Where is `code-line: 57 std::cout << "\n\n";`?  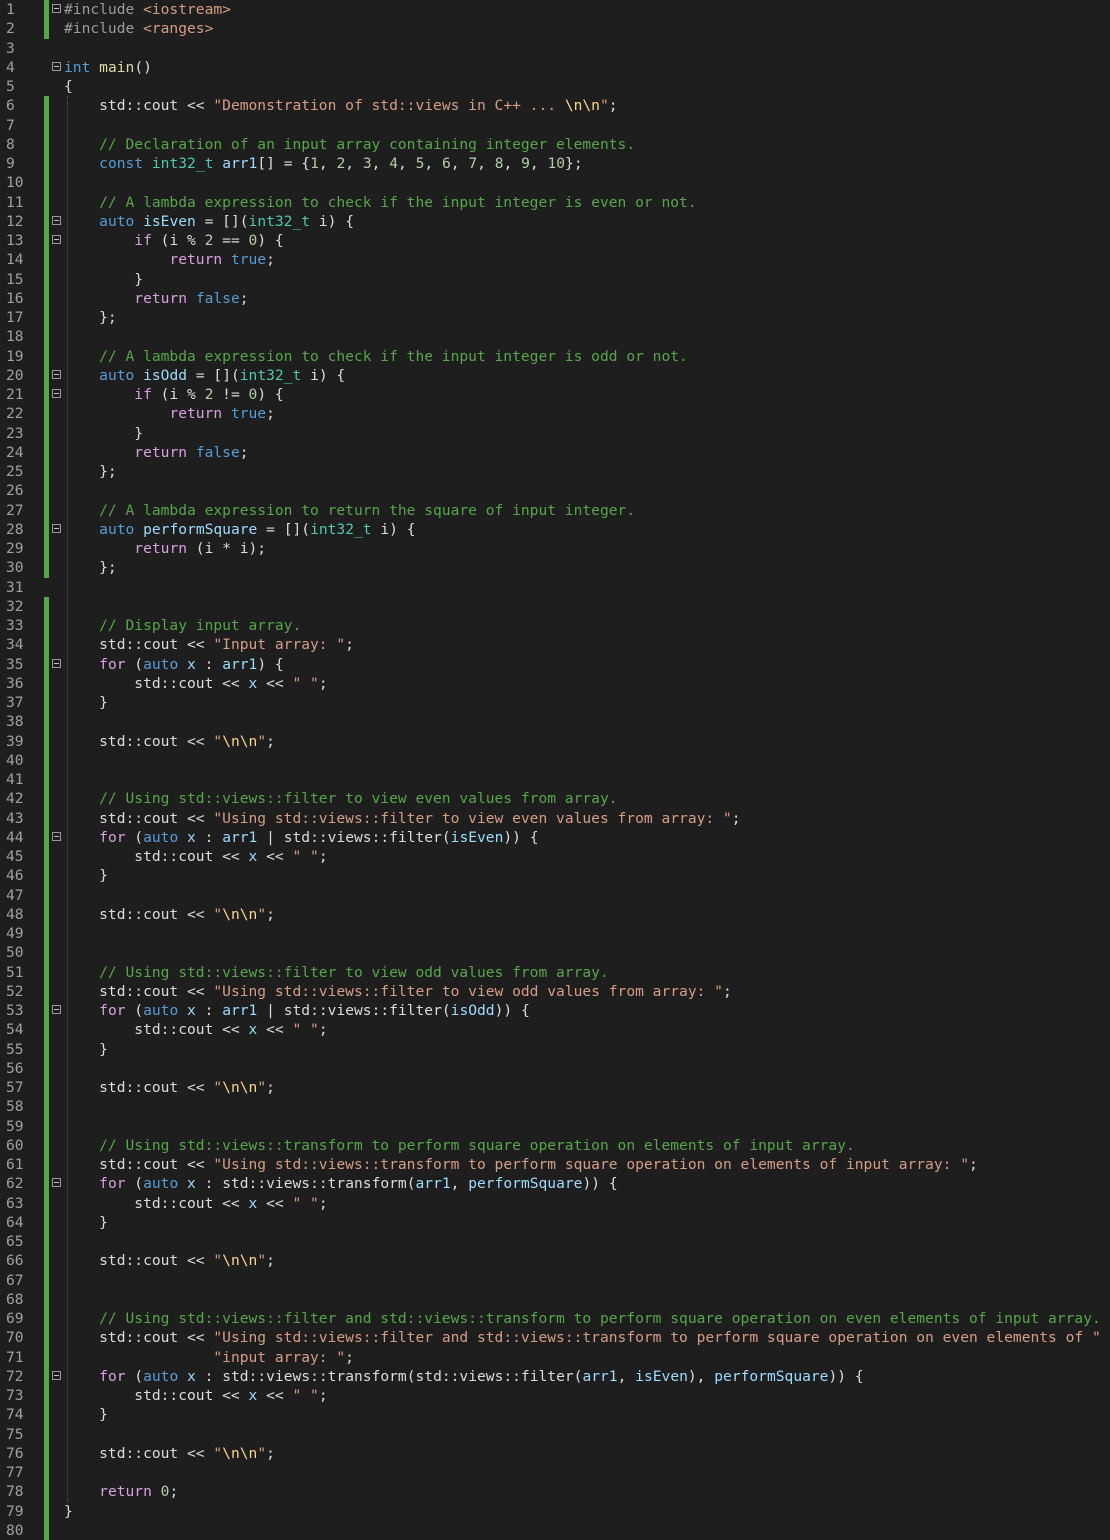
code-line: 57 std::cout << "\n\n"; is located at coordinates (555, 1088).